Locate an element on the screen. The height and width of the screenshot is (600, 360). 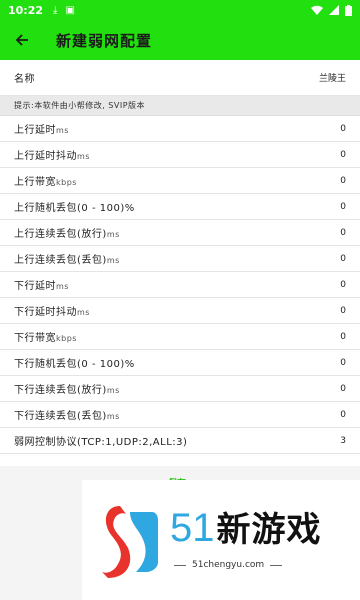
form-row-label: 上行延时ms is located at coordinates (41, 128).